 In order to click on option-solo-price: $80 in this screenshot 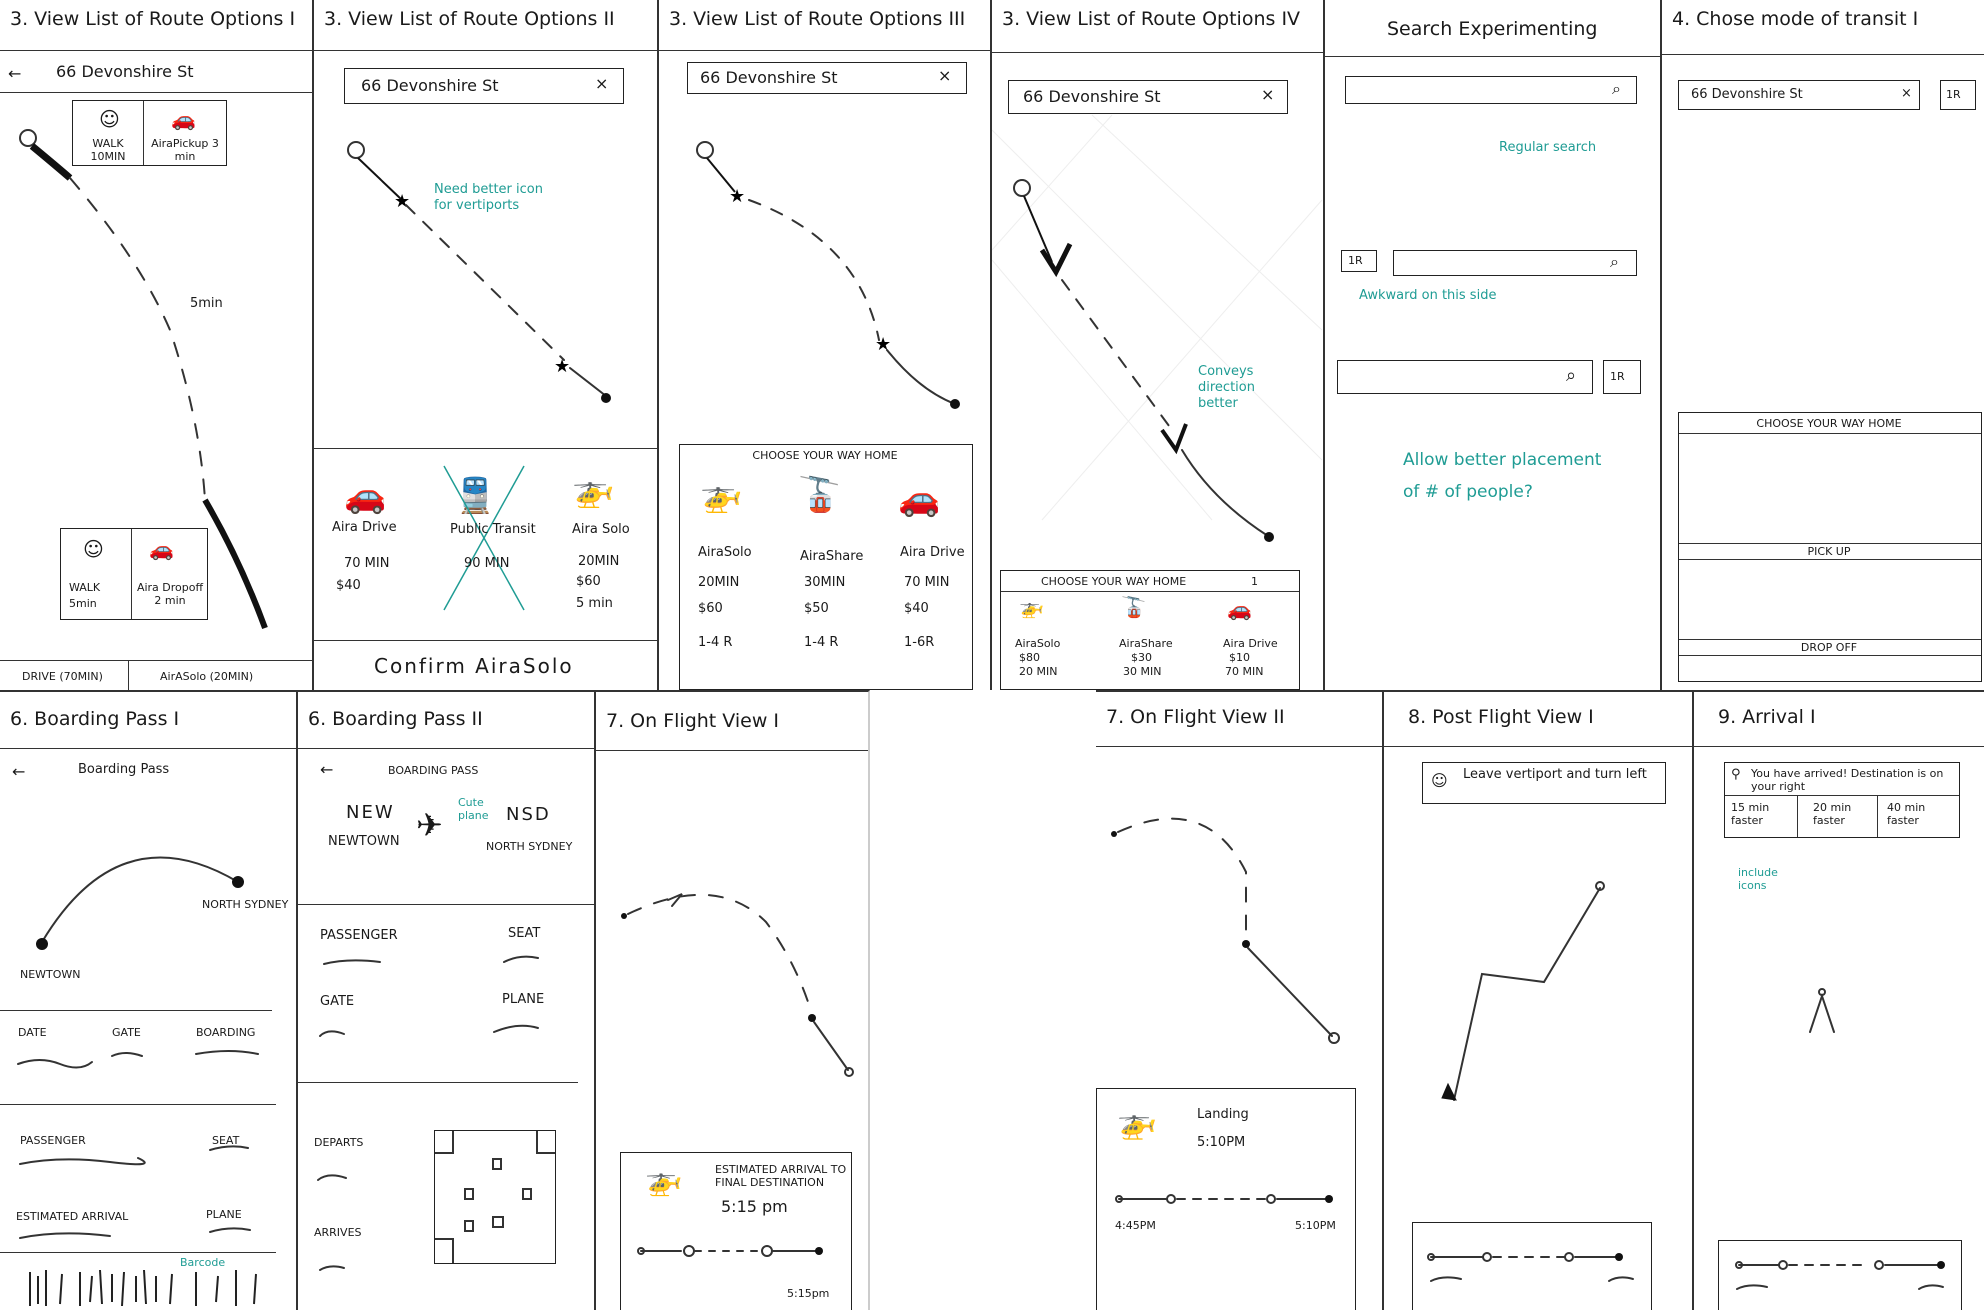, I will do `click(1029, 657)`.